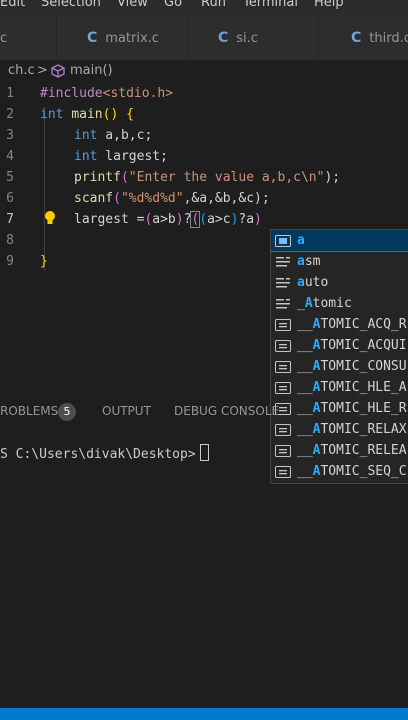 This screenshot has width=408, height=720. I want to click on suggestion-item: _ Atomic, so click(339, 303).